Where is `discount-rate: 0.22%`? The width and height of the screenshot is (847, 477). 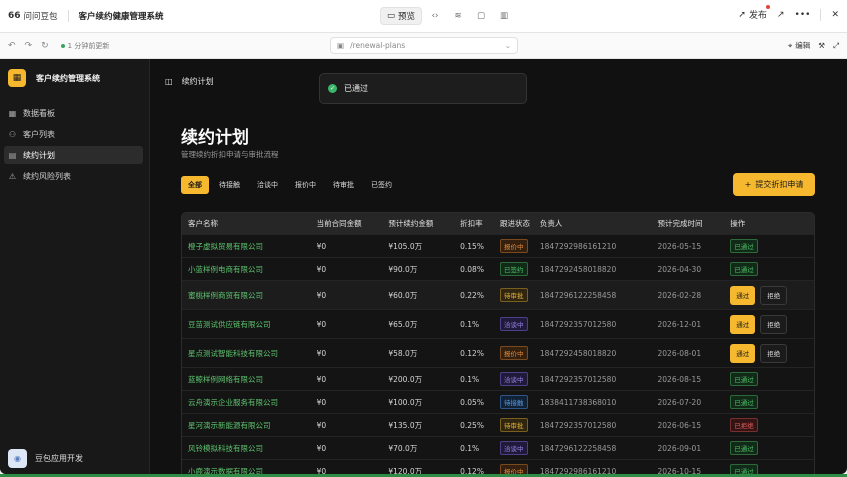
discount-rate: 0.22% is located at coordinates (472, 295).